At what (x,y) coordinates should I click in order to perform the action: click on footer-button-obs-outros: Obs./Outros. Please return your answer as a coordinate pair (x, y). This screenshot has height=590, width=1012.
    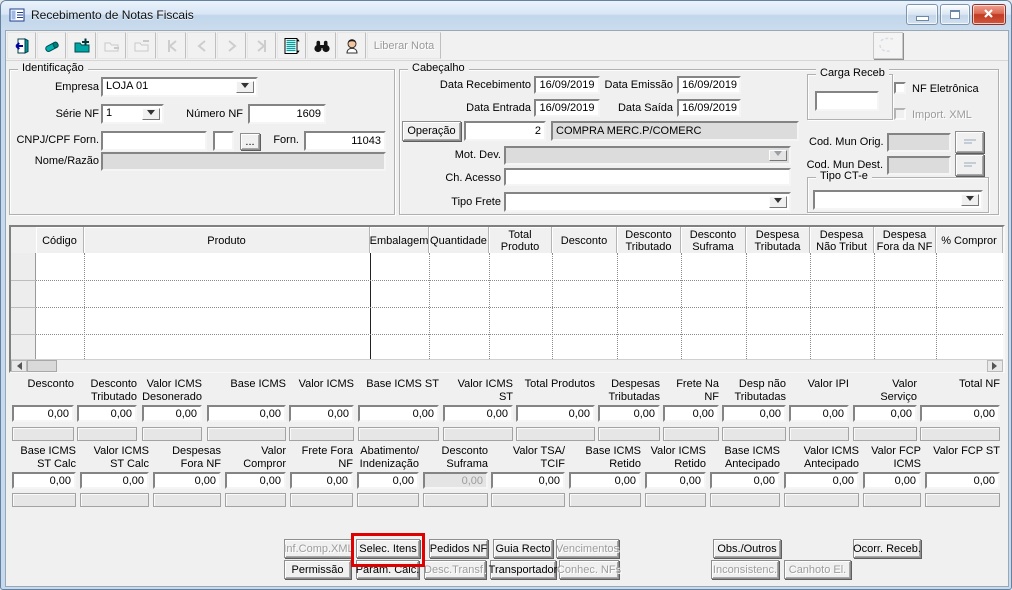
    Looking at the image, I should click on (747, 548).